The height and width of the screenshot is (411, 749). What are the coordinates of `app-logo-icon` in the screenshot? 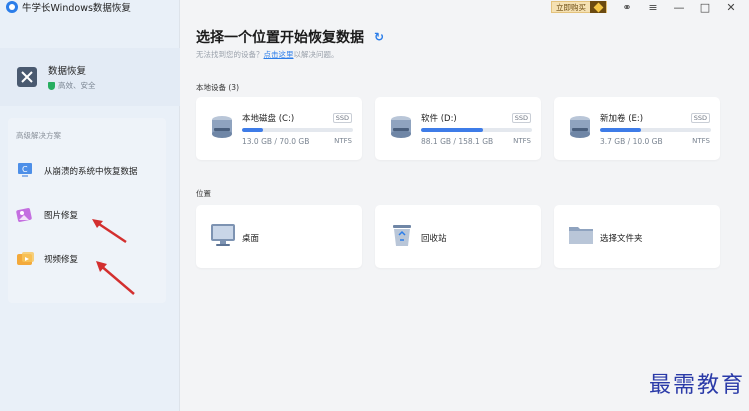 It's located at (12, 7).